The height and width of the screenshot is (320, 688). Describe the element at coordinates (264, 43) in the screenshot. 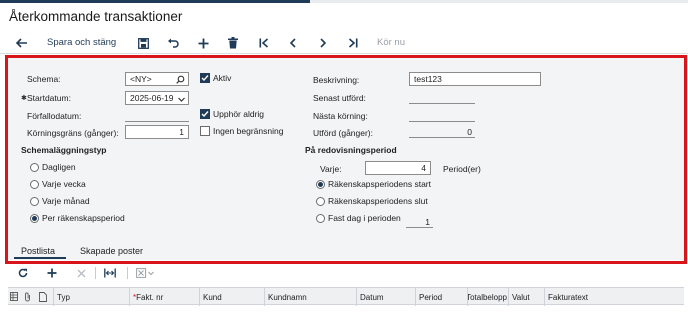

I see `first-record-icon` at that location.